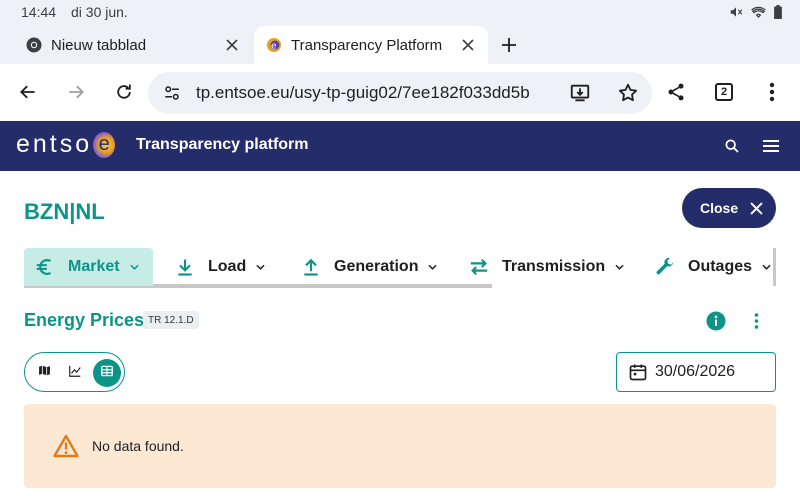 The width and height of the screenshot is (800, 496). What do you see at coordinates (479, 267) in the screenshot?
I see `swap-icon` at bounding box center [479, 267].